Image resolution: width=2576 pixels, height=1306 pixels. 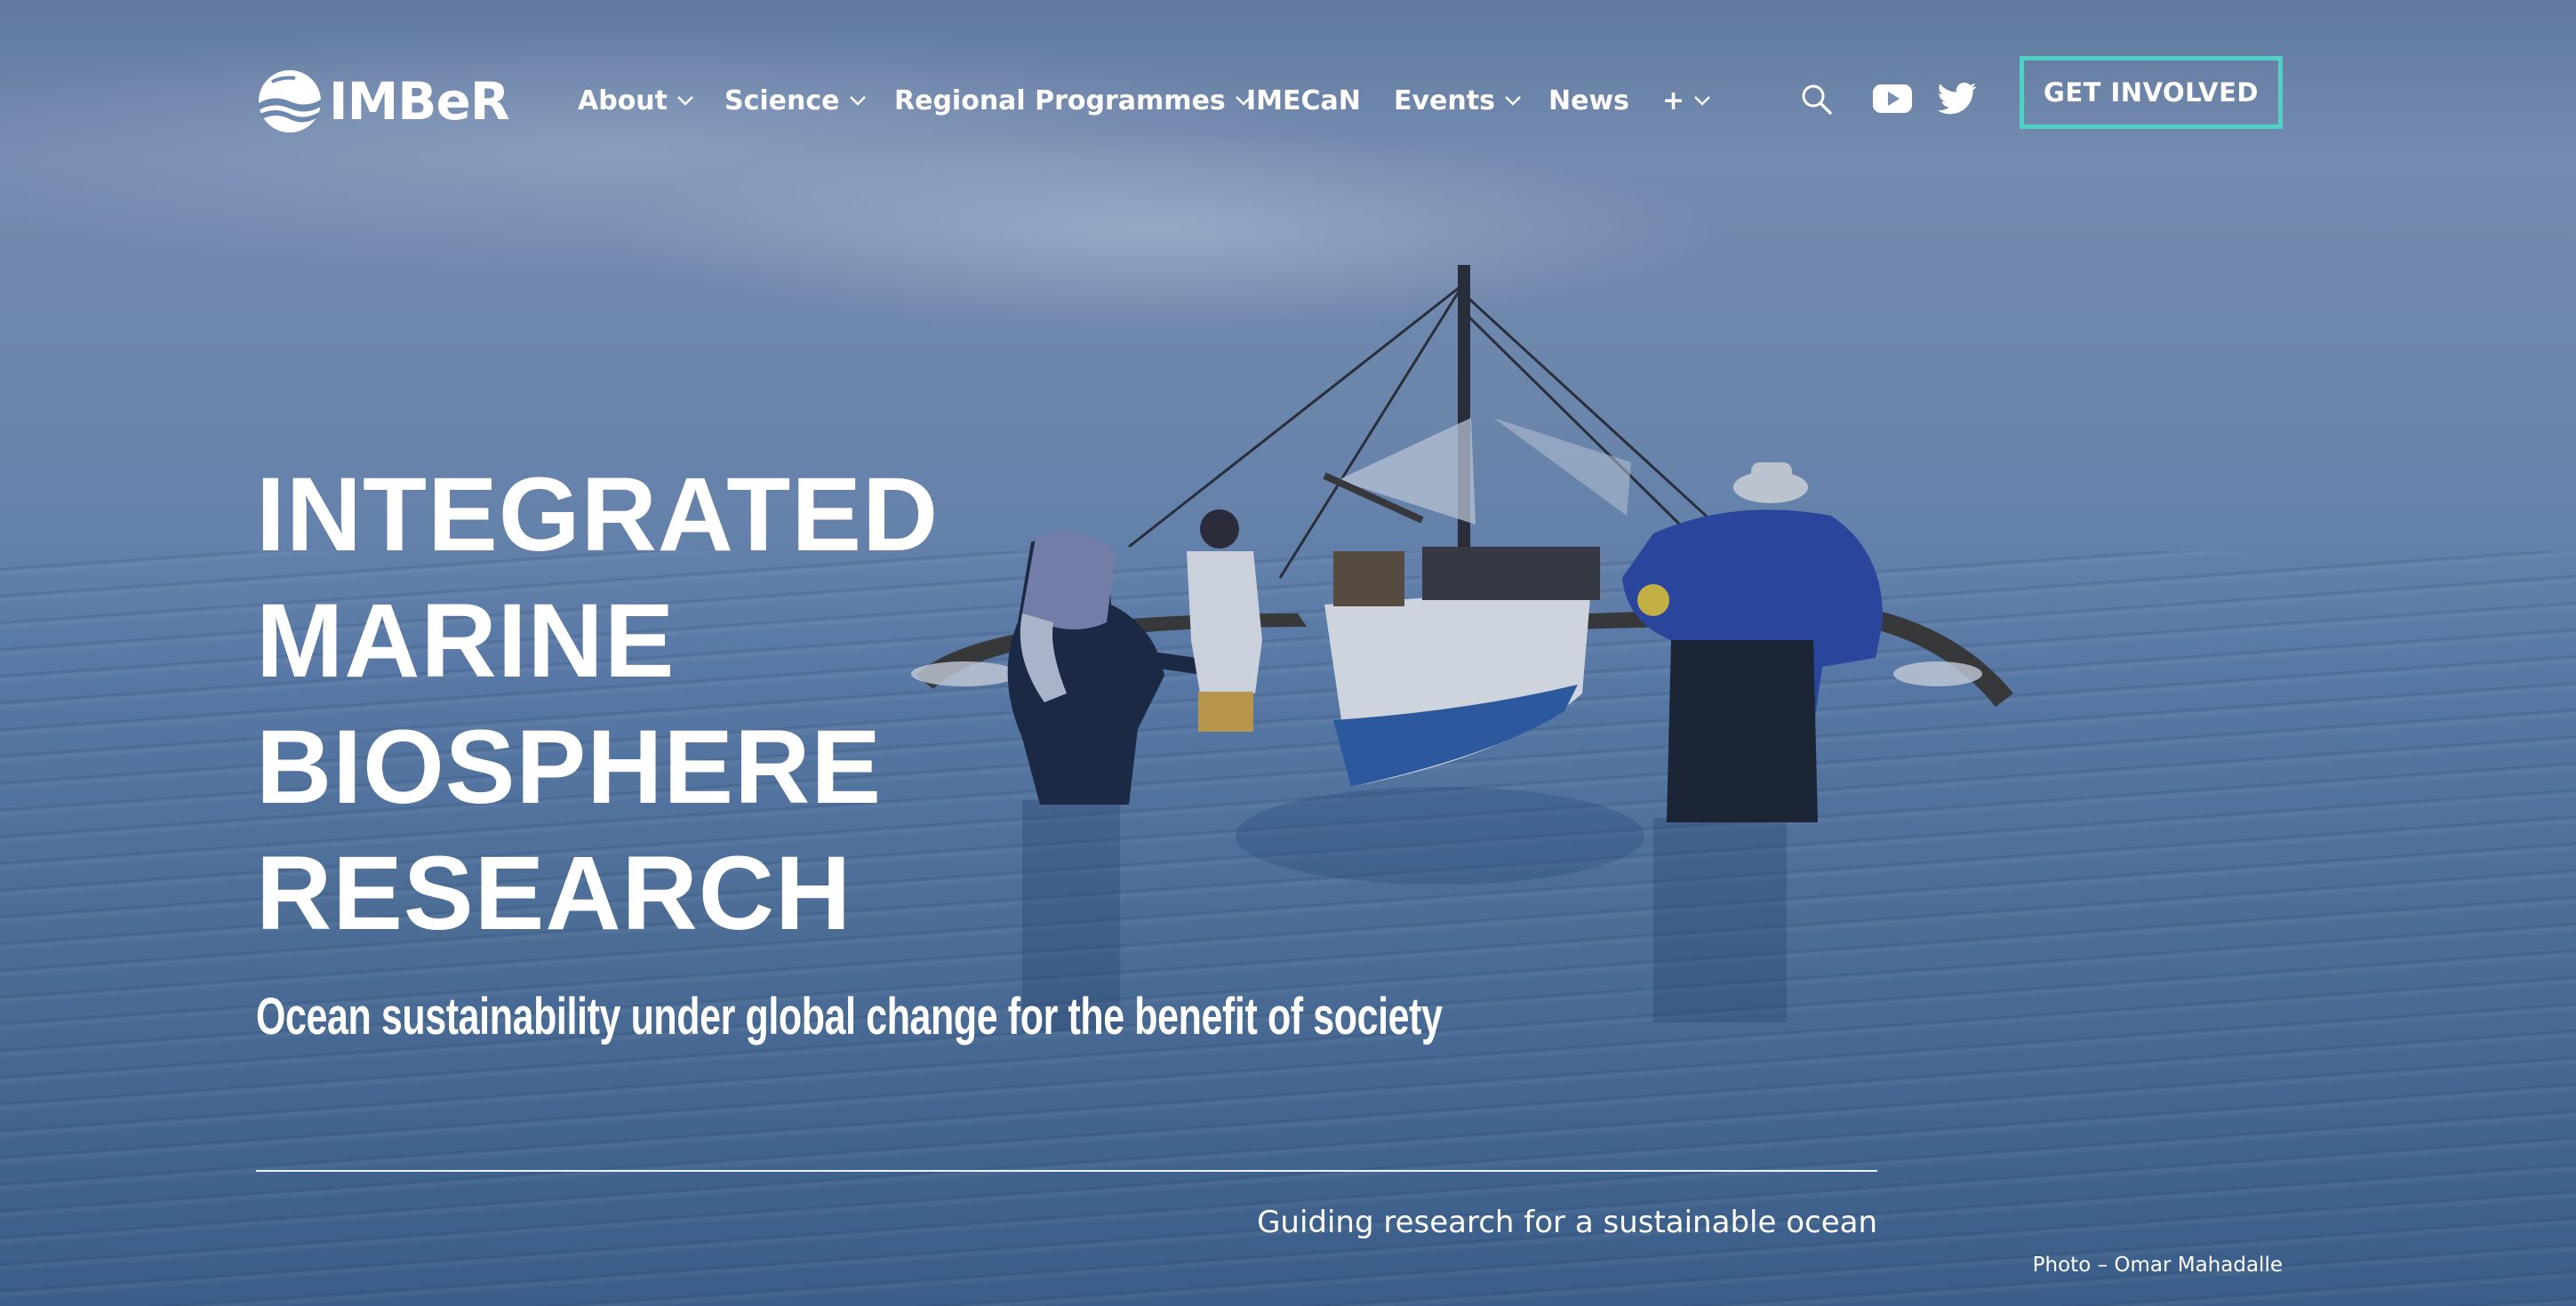 I want to click on nav-item-science: Science, so click(x=795, y=100).